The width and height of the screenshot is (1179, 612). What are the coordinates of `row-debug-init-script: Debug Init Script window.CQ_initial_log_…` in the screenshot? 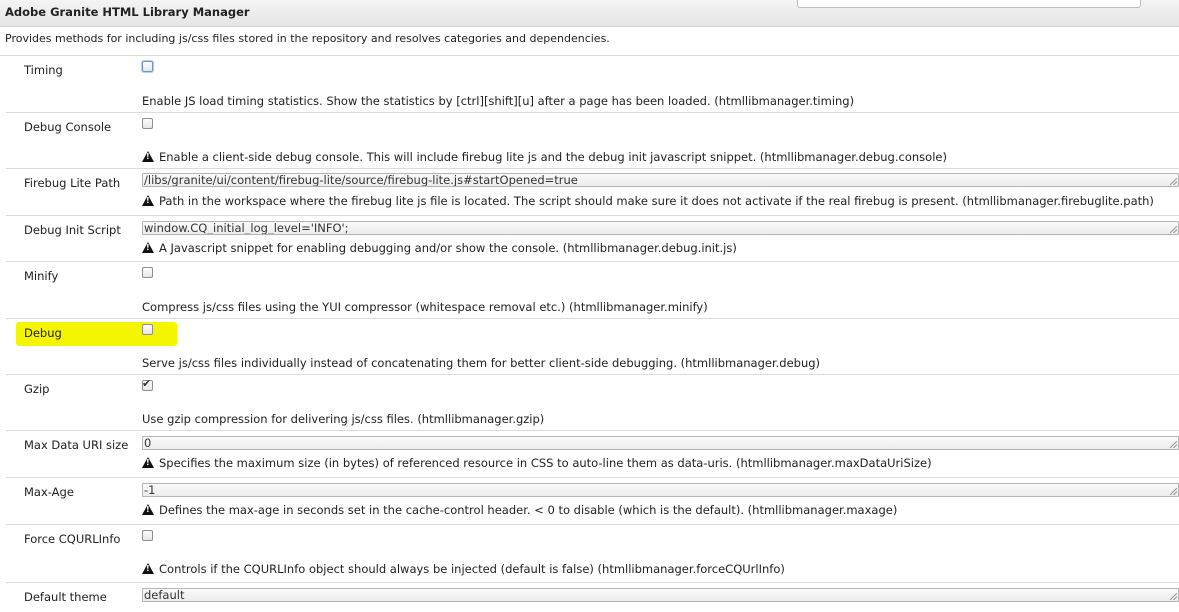 It's located at (592, 238).